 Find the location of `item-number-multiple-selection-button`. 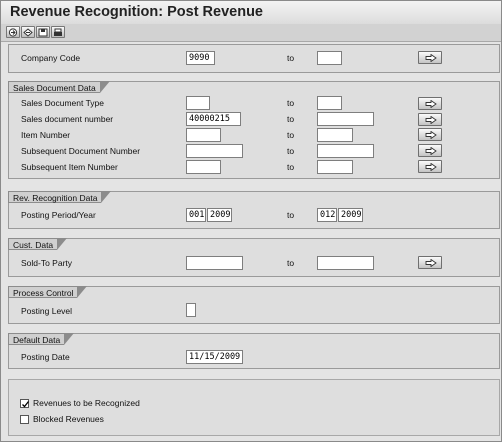

item-number-multiple-selection-button is located at coordinates (430, 134).